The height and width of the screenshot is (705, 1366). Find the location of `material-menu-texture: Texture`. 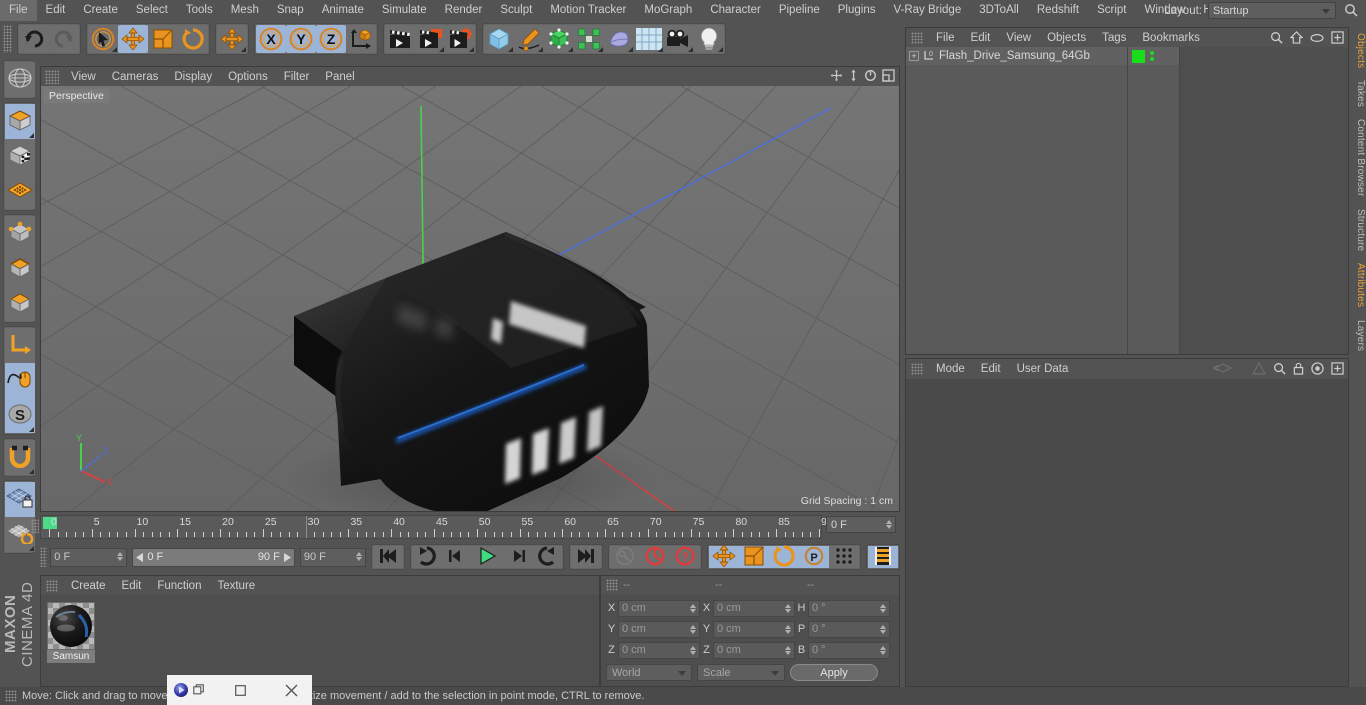

material-menu-texture: Texture is located at coordinates (236, 586).